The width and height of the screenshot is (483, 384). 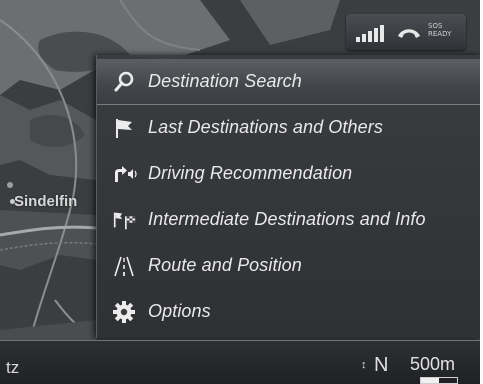 I want to click on signal-strength-icon, so click(x=372, y=32).